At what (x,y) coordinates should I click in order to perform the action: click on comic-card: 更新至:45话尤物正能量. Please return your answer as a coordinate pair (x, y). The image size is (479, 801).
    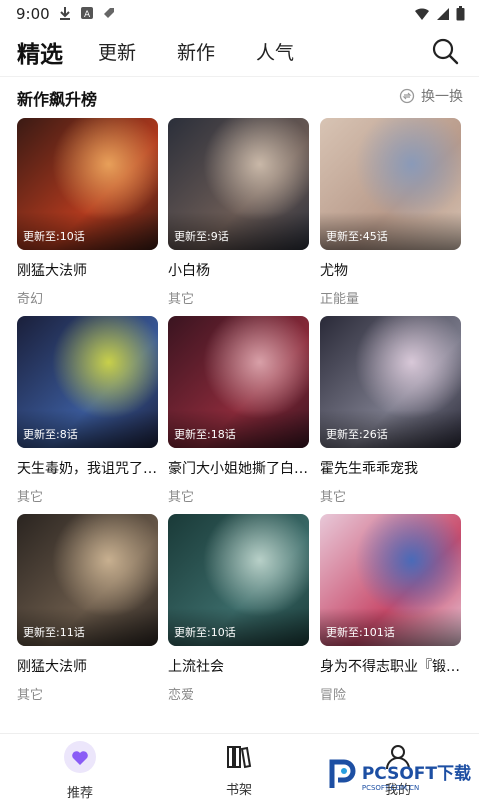
    Looking at the image, I should click on (390, 212).